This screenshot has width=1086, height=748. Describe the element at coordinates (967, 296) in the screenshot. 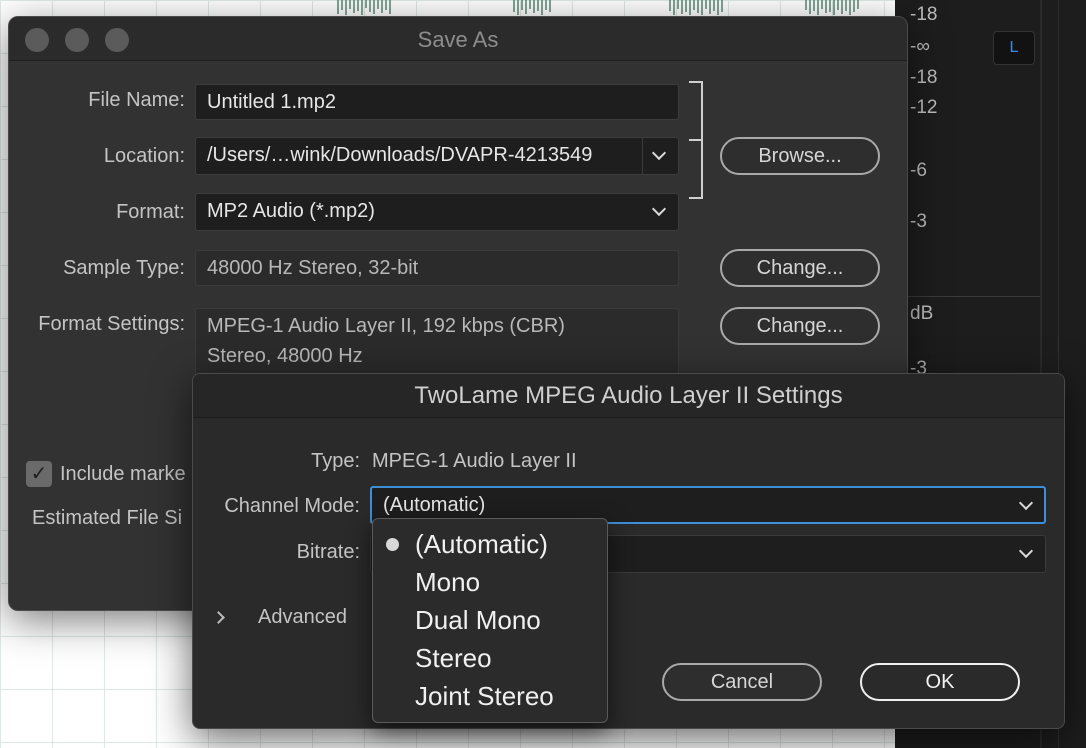

I see `meter-divider` at that location.